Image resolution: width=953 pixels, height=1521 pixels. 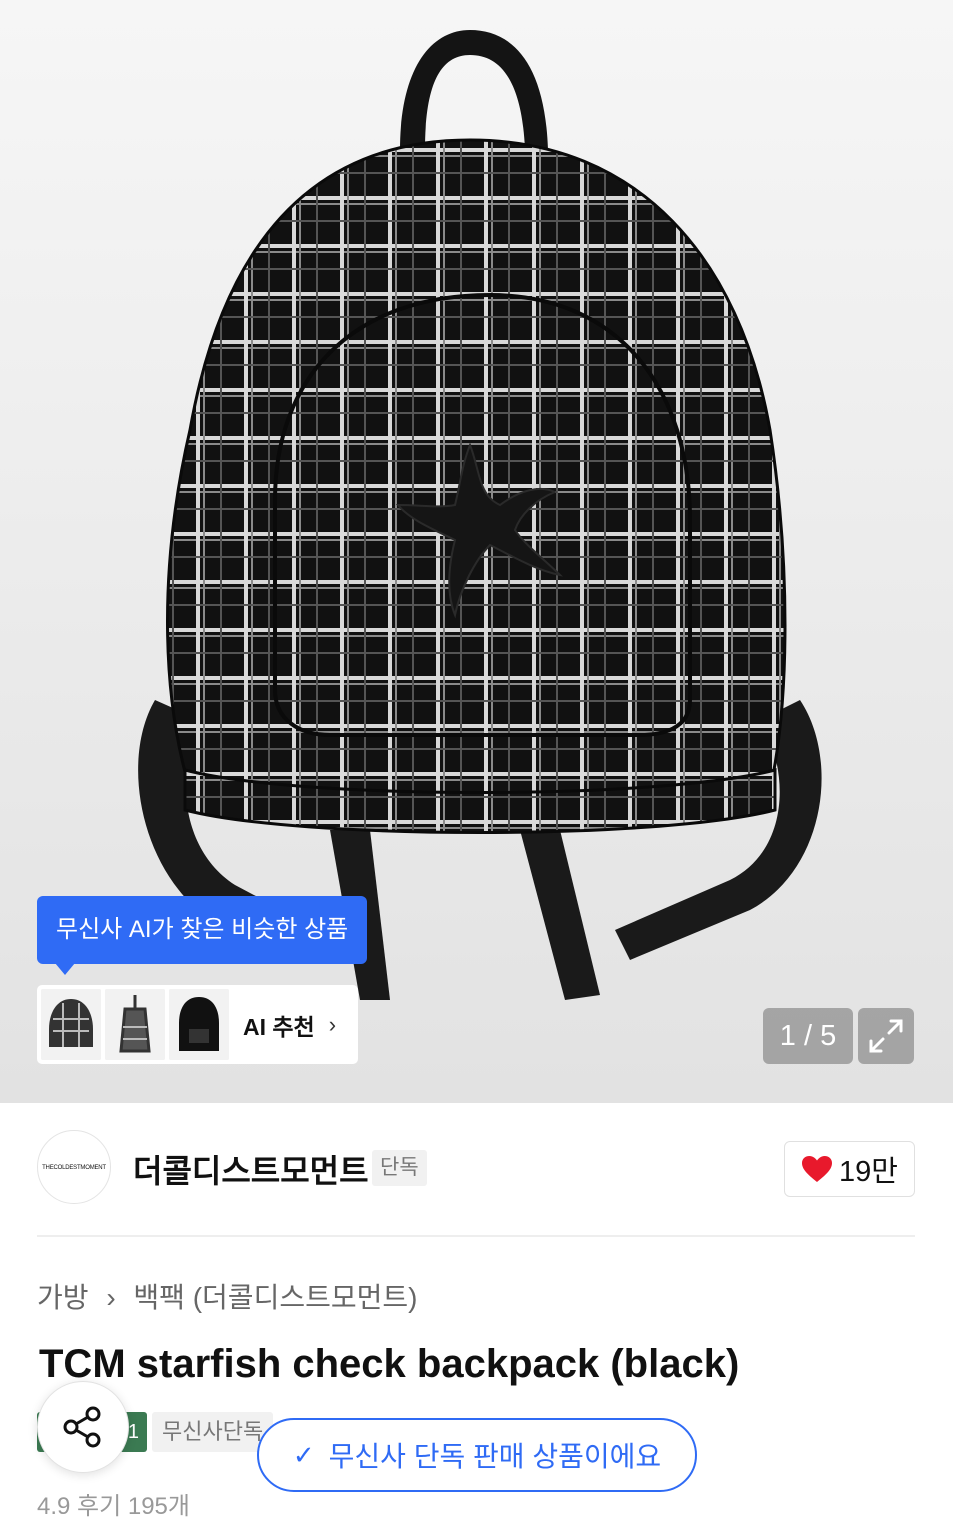 I want to click on like-button: 19만, so click(x=849, y=1169).